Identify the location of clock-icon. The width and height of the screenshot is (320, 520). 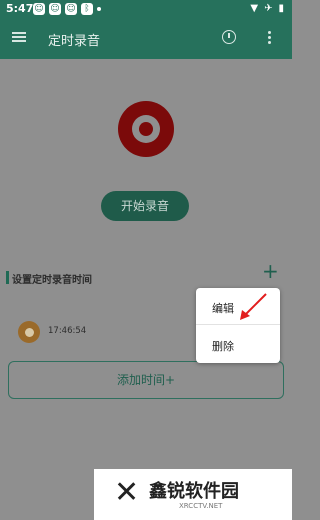
(229, 37).